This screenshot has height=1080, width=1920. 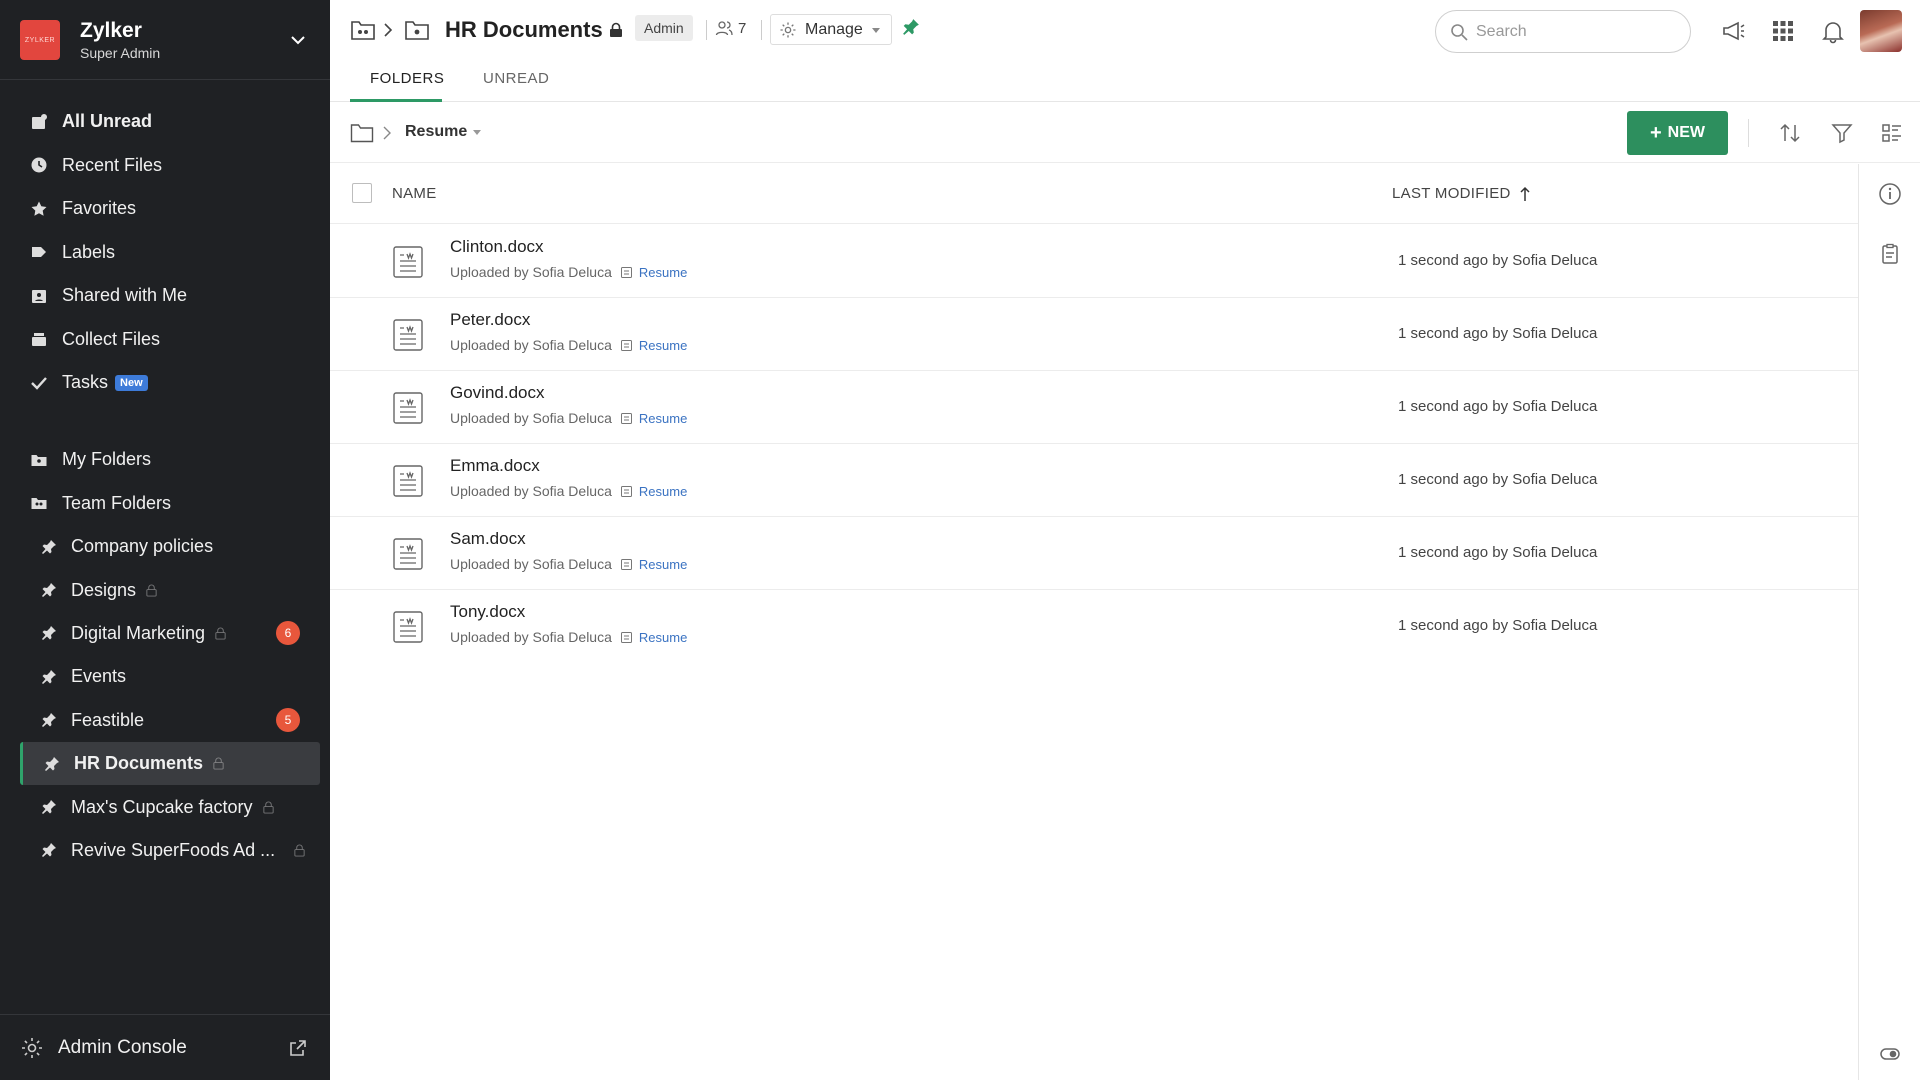 I want to click on file-name: Sam.docx, so click(x=488, y=539).